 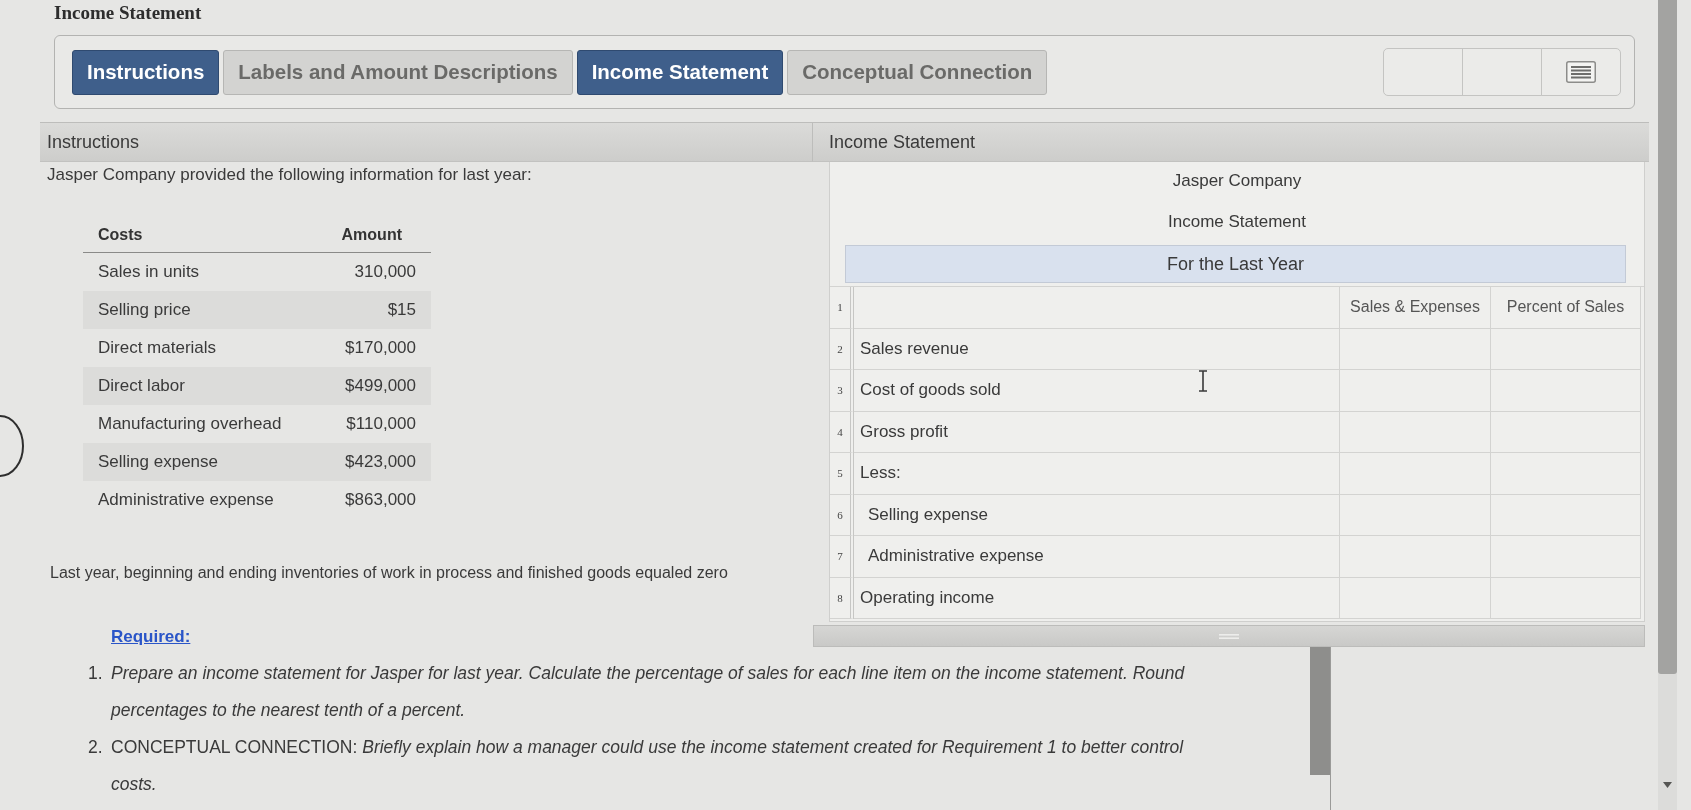 What do you see at coordinates (12, 446) in the screenshot?
I see `circle-outline-icon` at bounding box center [12, 446].